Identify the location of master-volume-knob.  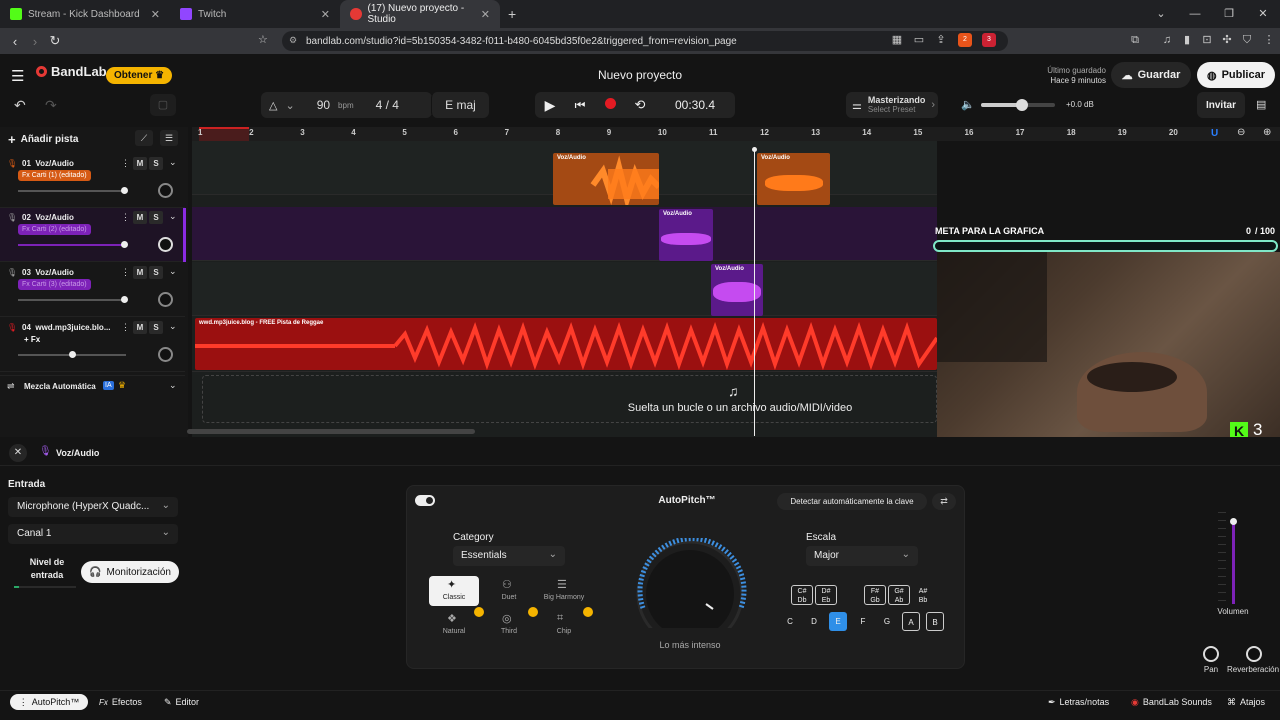
(1021, 105).